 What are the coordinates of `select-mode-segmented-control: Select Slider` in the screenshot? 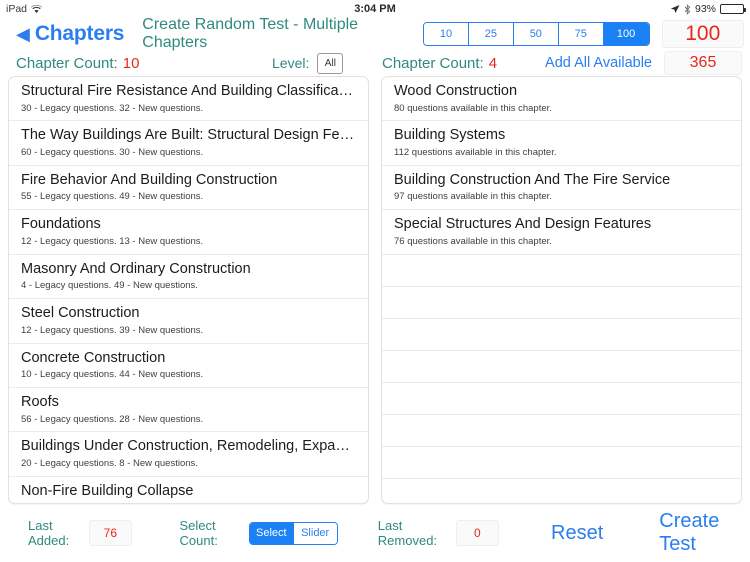 It's located at (293, 533).